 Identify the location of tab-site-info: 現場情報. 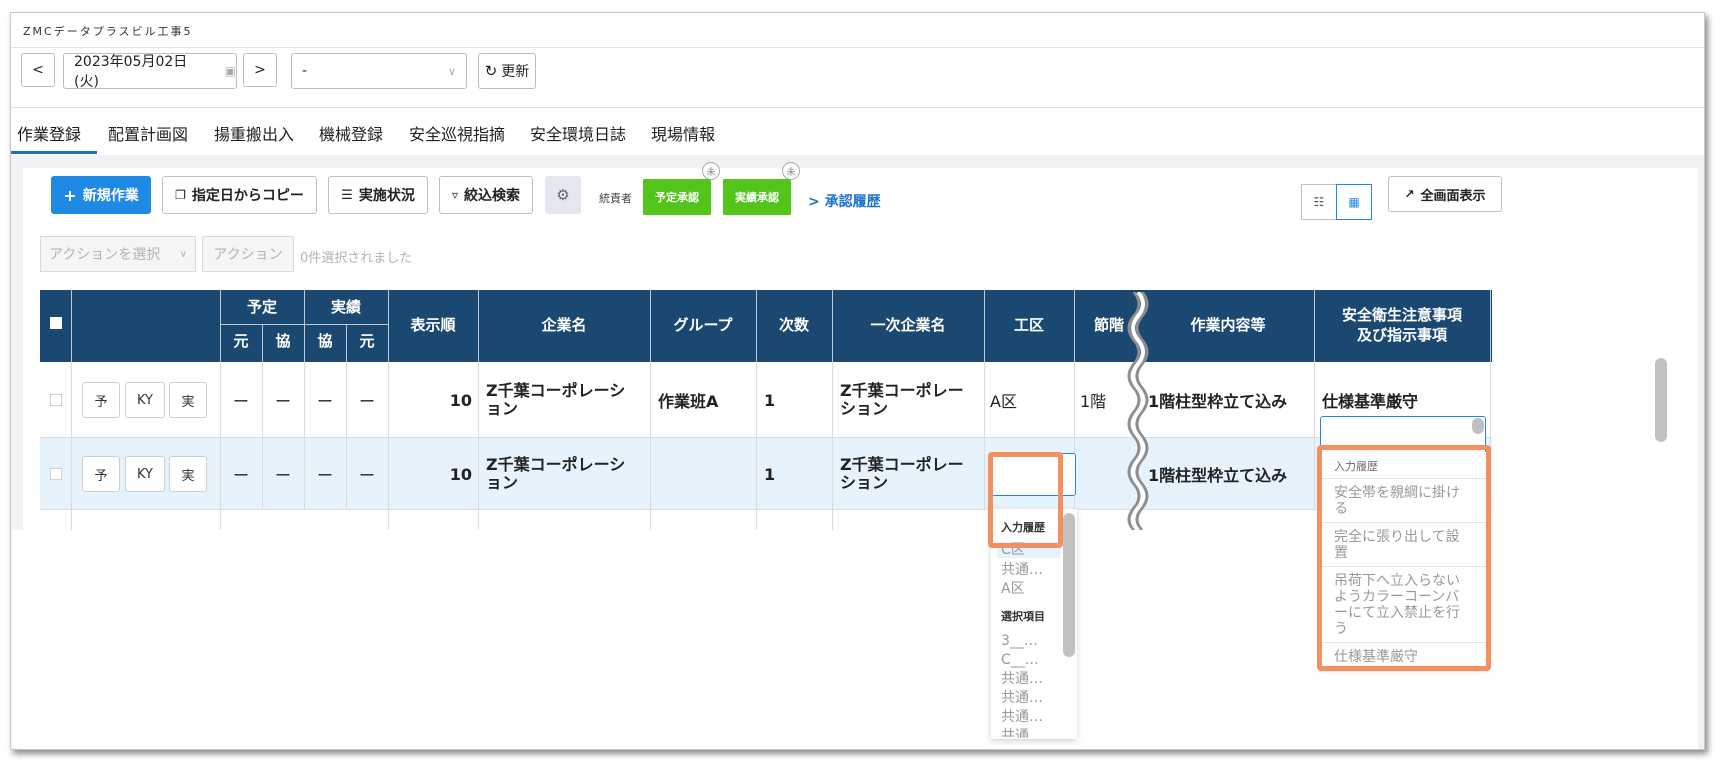
(683, 133).